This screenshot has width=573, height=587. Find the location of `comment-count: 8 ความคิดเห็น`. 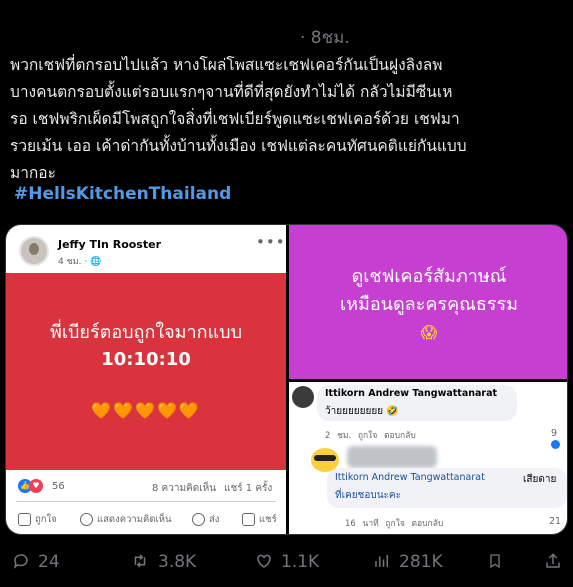

comment-count: 8 ความคิดเห็น is located at coordinates (184, 488).